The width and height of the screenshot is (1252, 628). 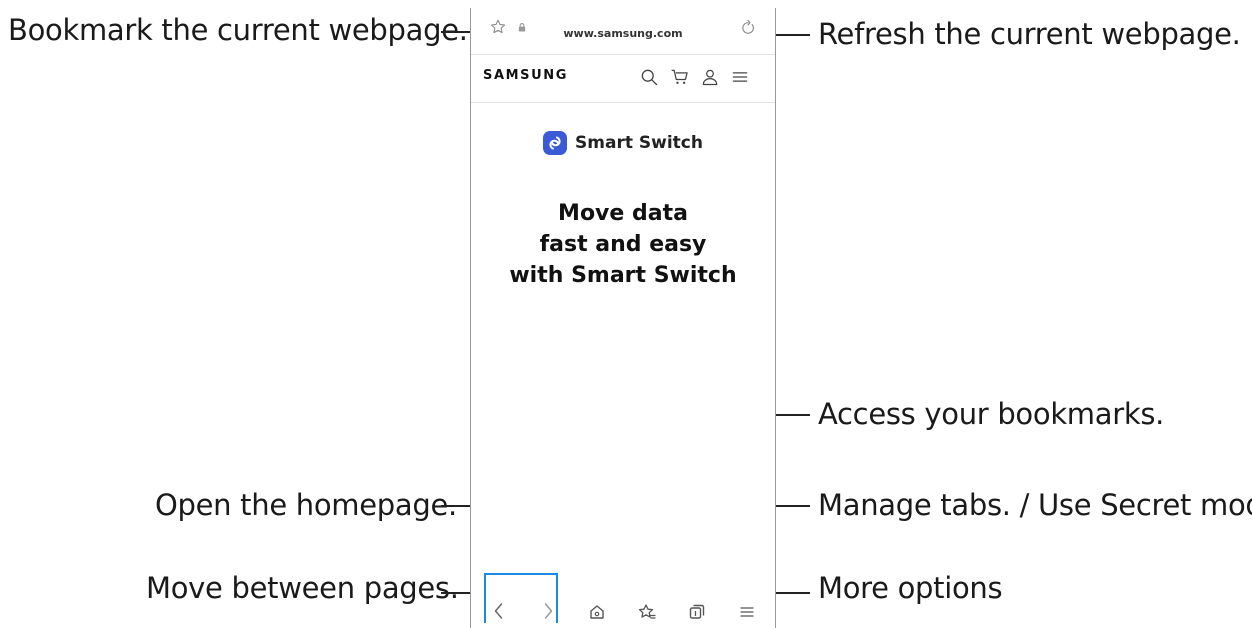 I want to click on cart-icon, so click(x=680, y=77).